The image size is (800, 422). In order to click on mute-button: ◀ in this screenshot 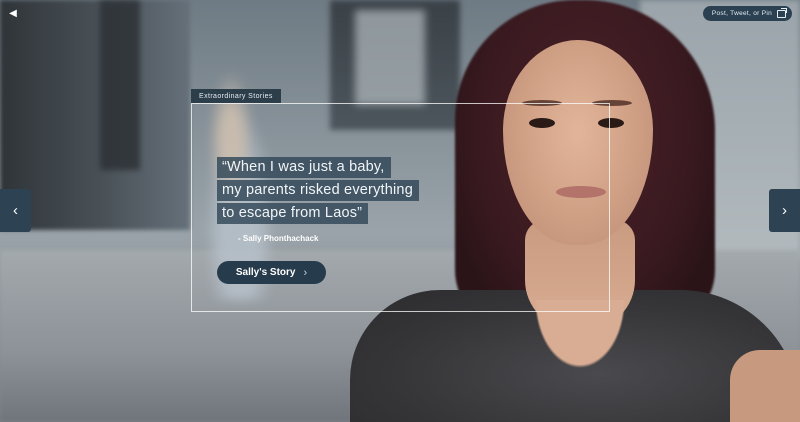, I will do `click(13, 13)`.